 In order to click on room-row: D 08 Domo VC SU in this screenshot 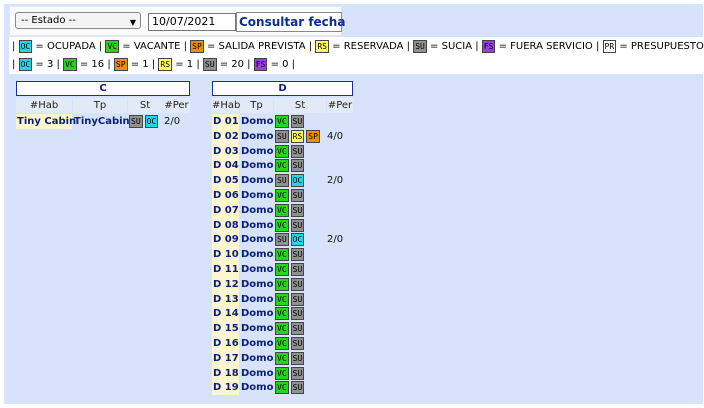, I will do `click(282, 225)`.